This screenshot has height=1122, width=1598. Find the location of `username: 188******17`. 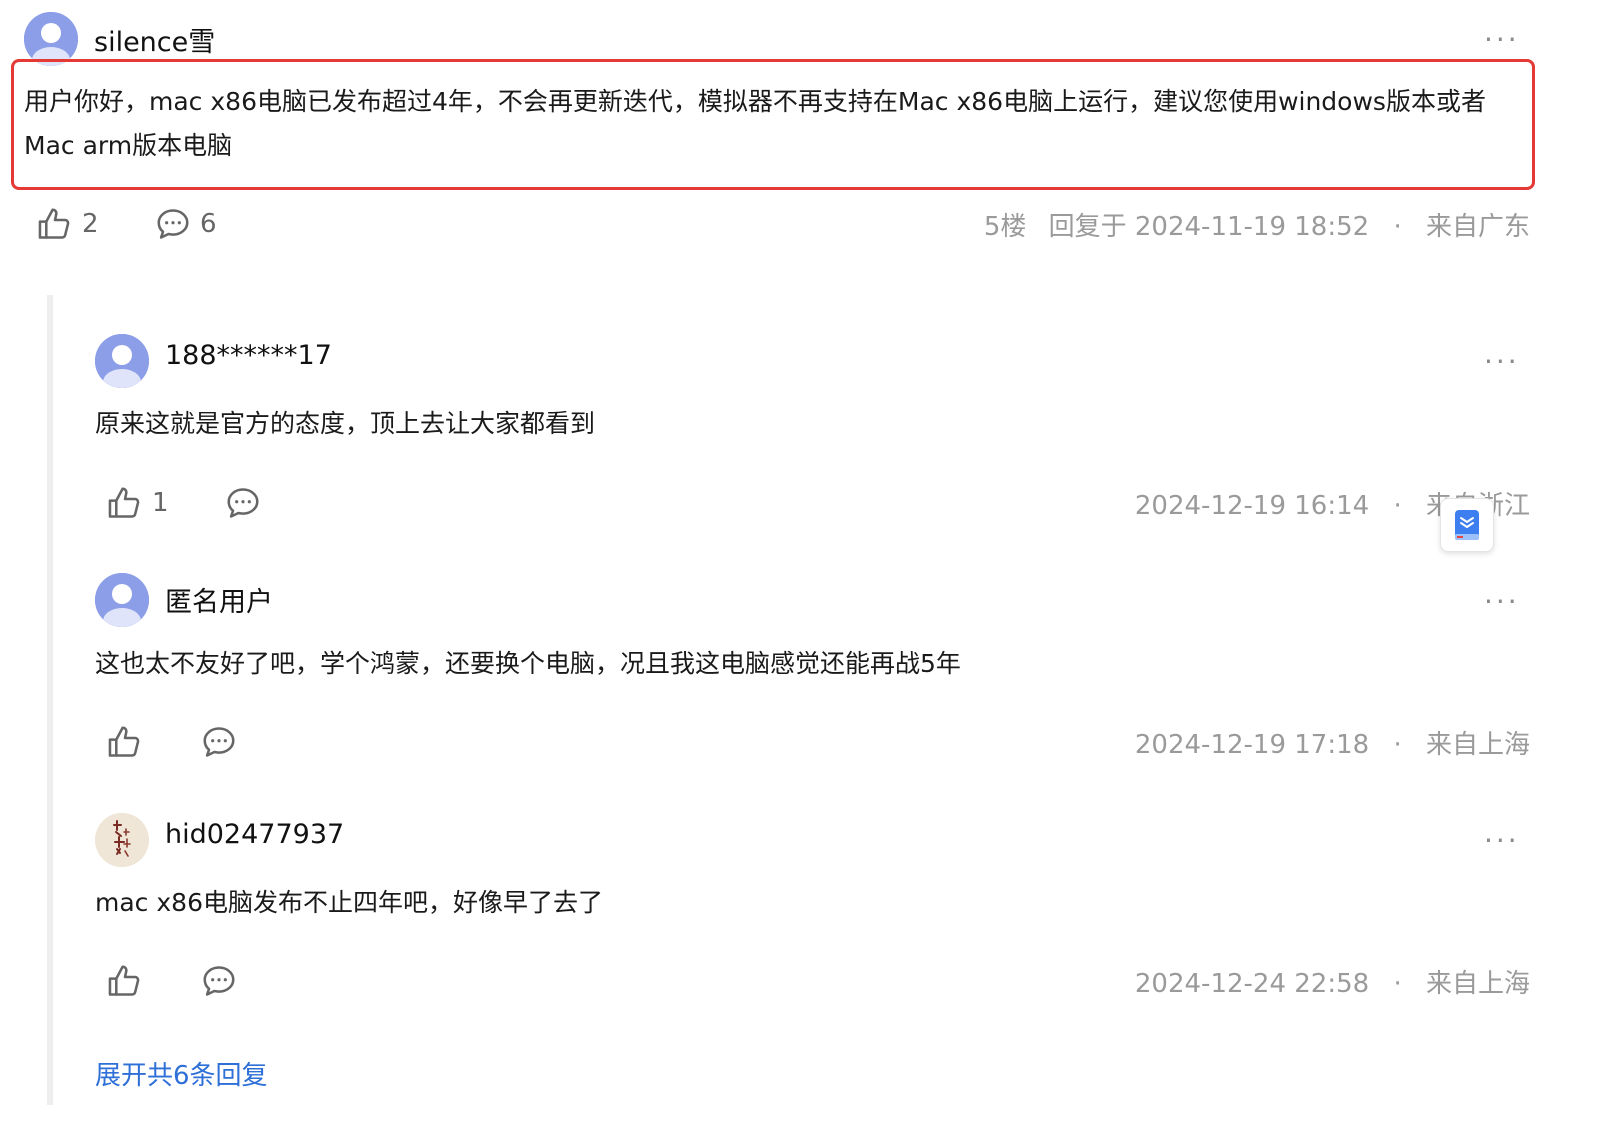

username: 188******17 is located at coordinates (248, 355).